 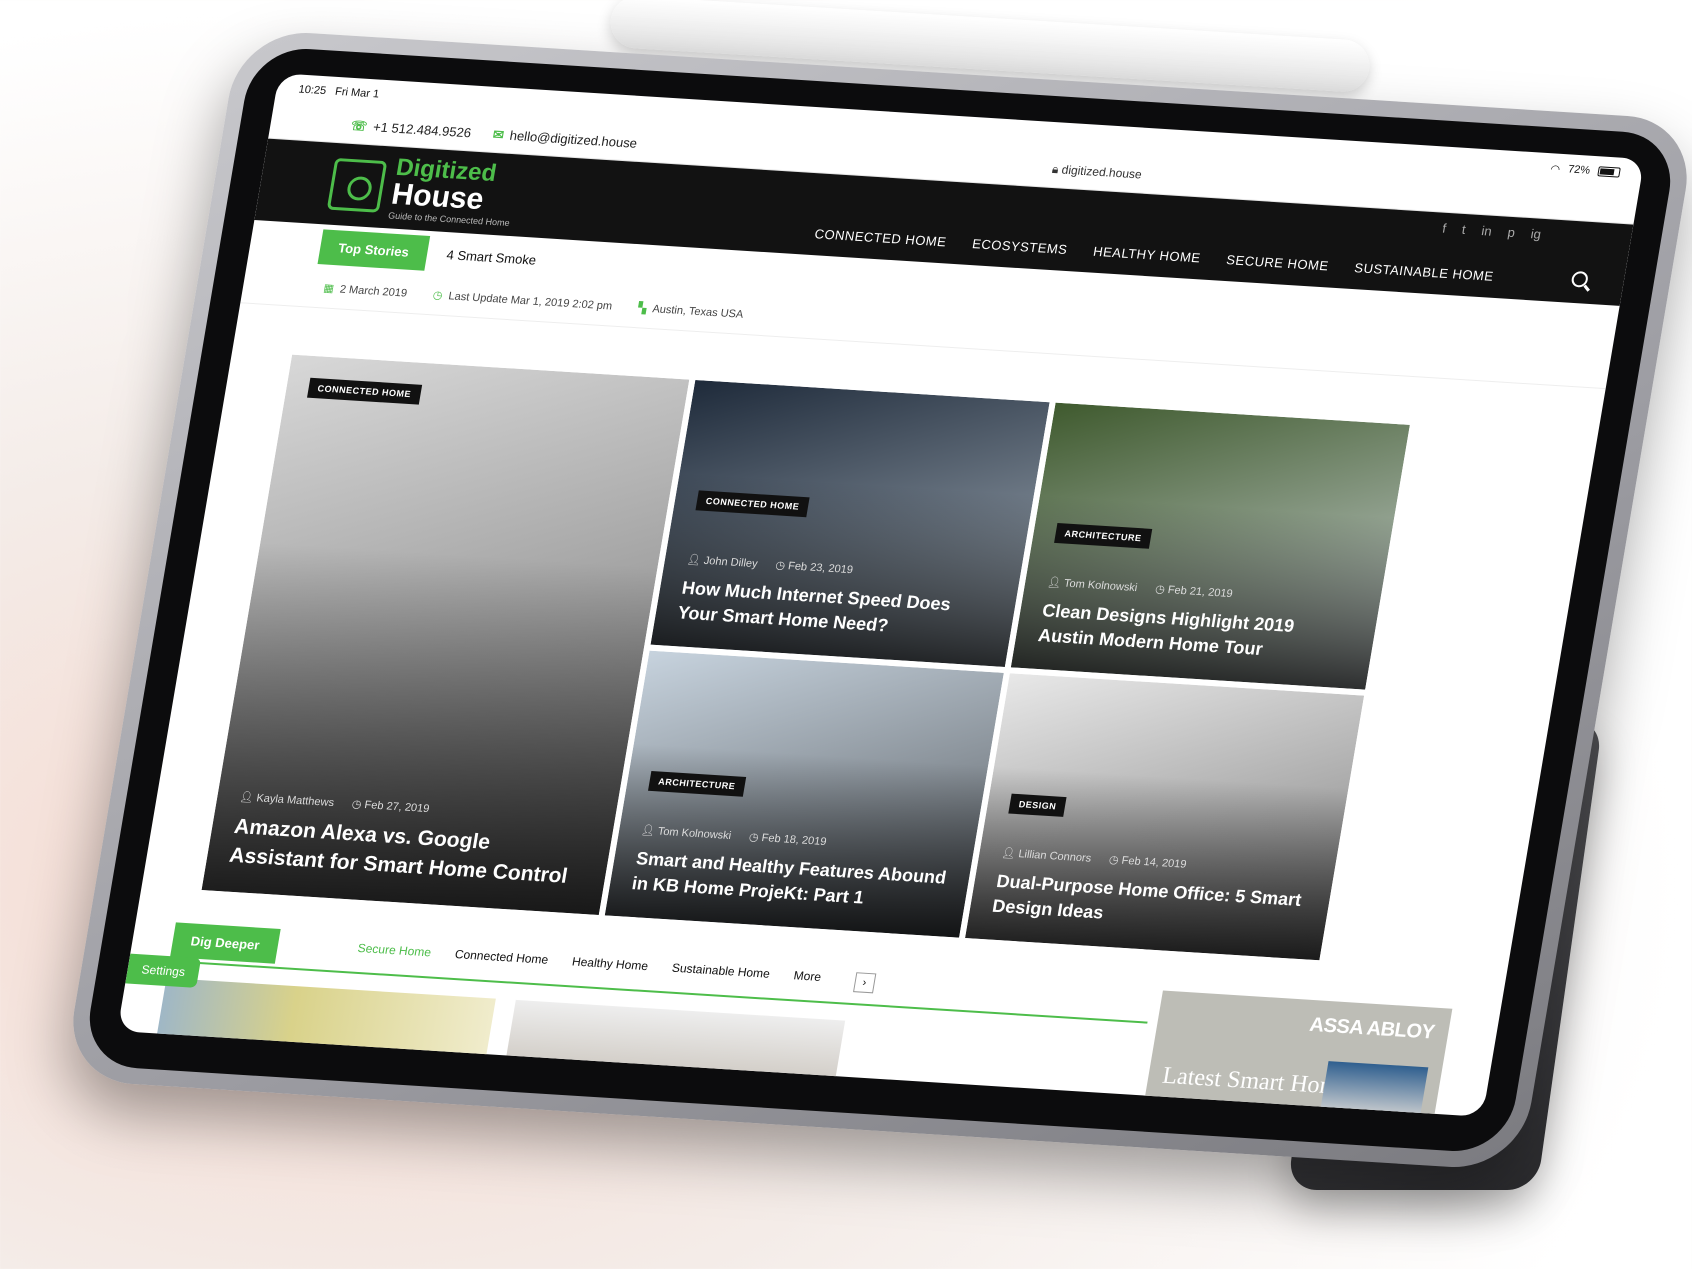 I want to click on linkedin-icon: in, so click(x=1486, y=231).